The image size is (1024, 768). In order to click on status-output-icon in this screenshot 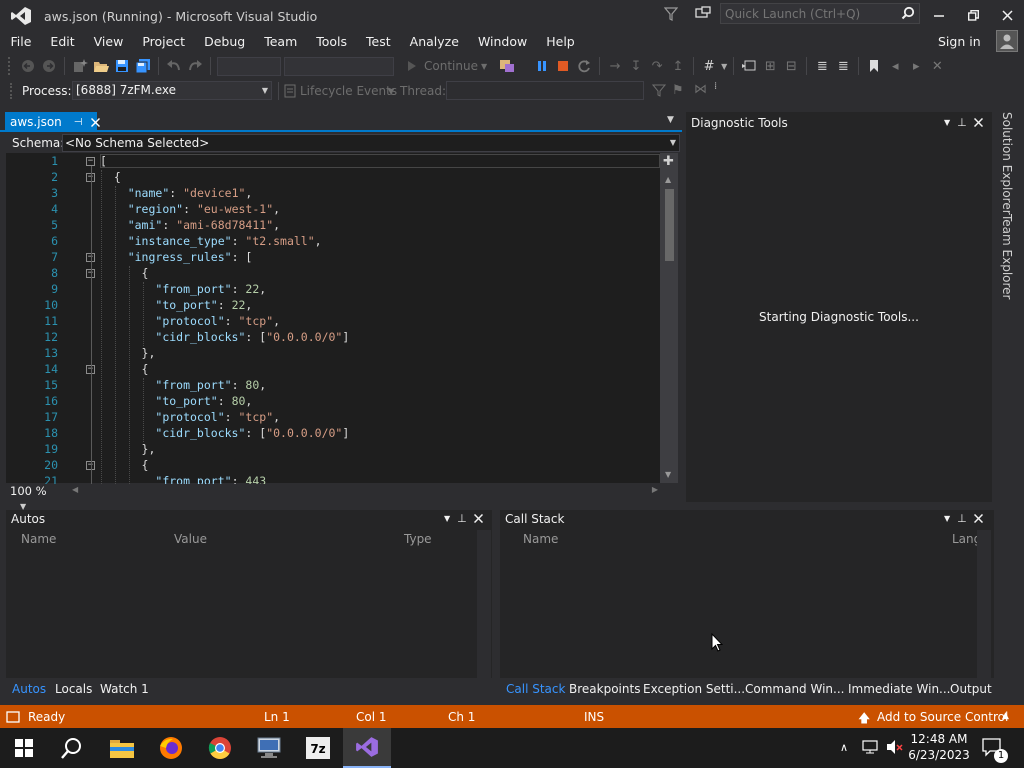, I will do `click(13, 717)`.